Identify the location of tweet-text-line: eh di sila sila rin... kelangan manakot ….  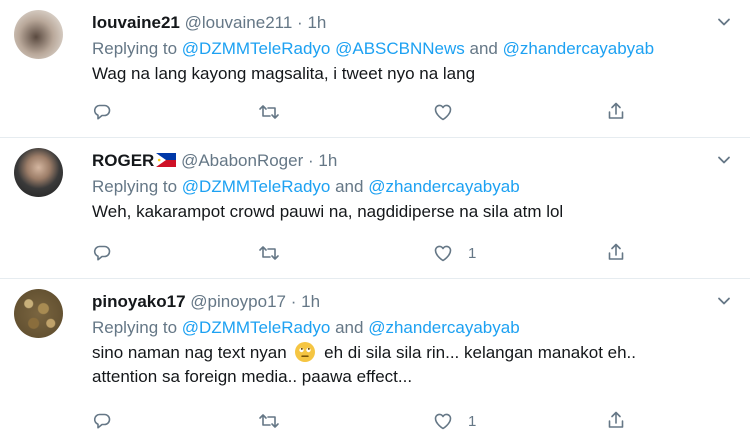
(480, 352).